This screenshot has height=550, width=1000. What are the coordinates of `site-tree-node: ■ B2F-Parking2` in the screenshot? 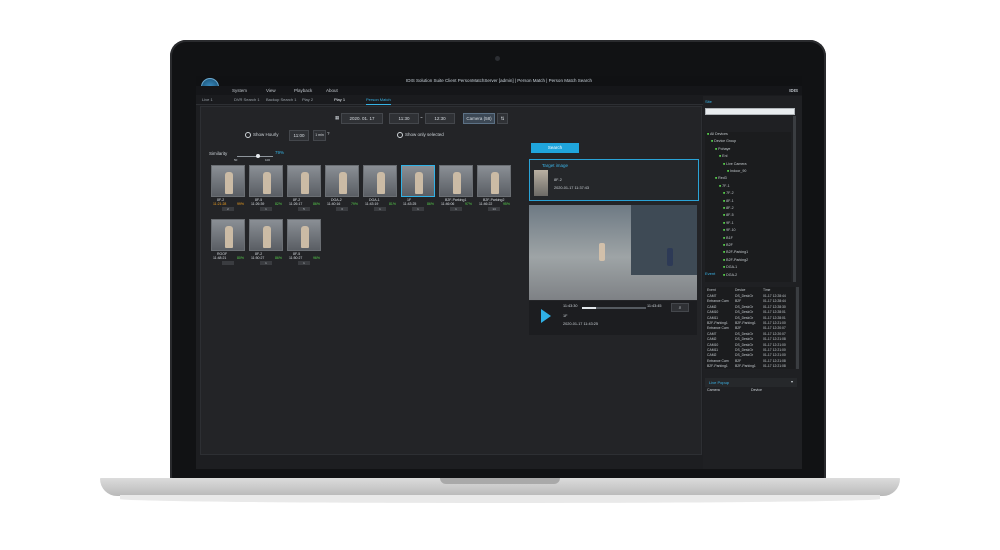 It's located at (735, 260).